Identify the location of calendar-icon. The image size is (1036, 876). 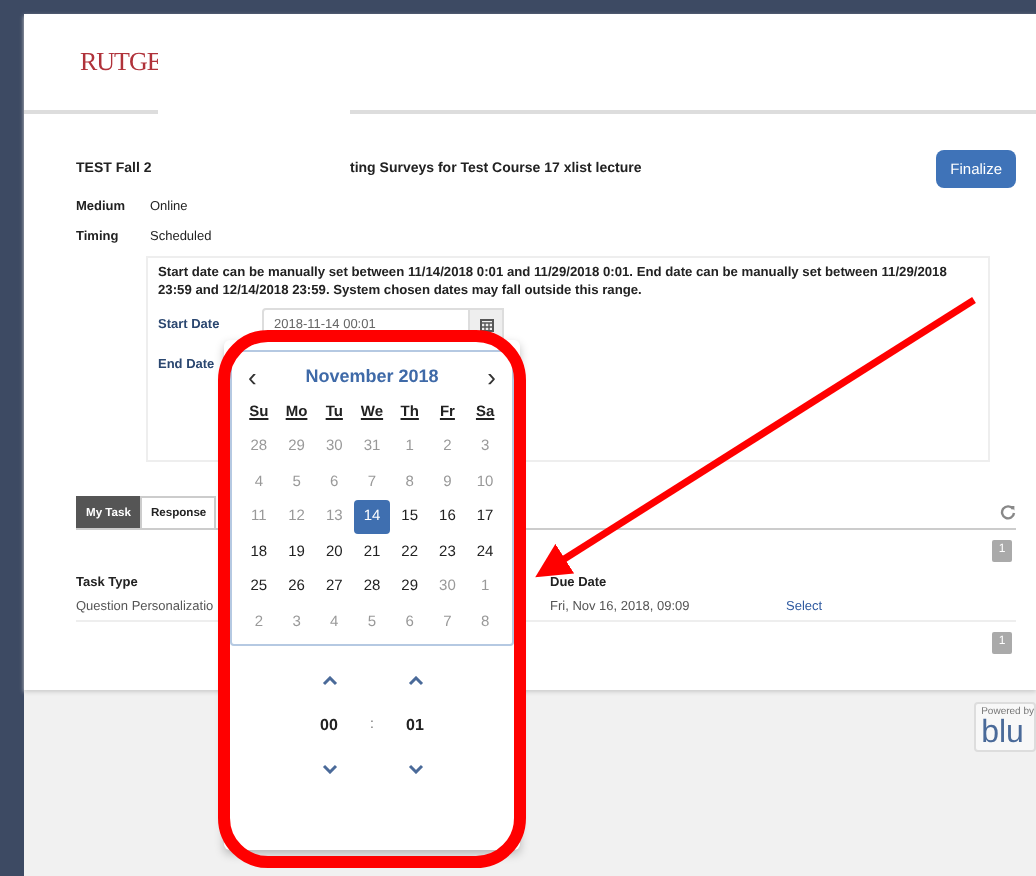
(486, 324).